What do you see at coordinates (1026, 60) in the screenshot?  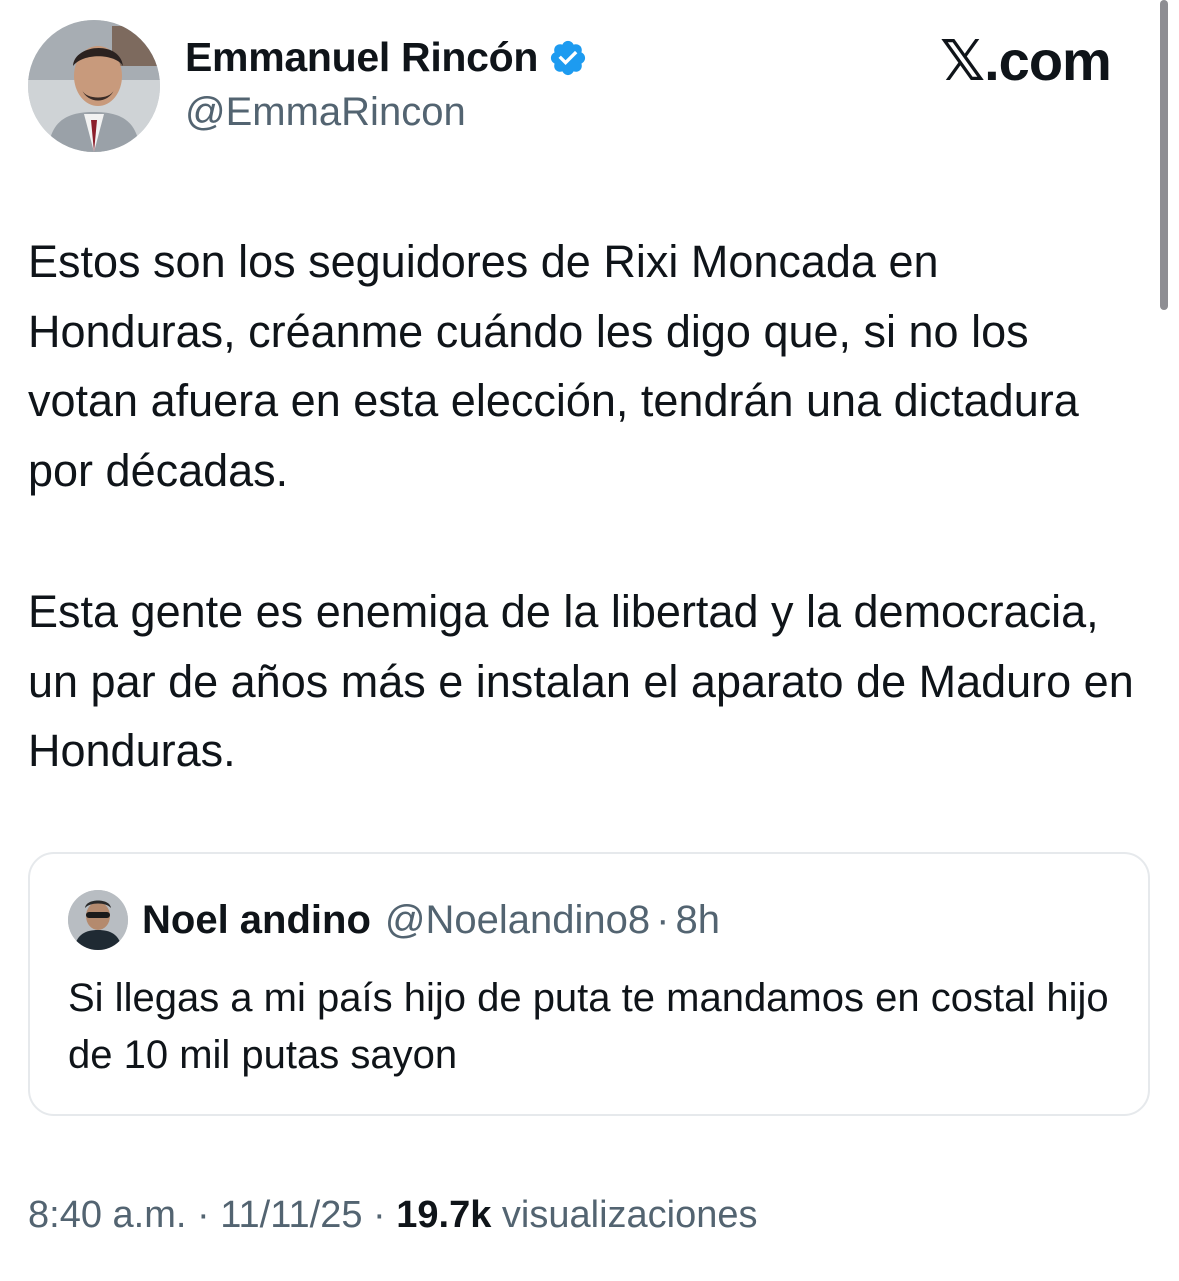 I see `x-com-logo: 𝕏.com` at bounding box center [1026, 60].